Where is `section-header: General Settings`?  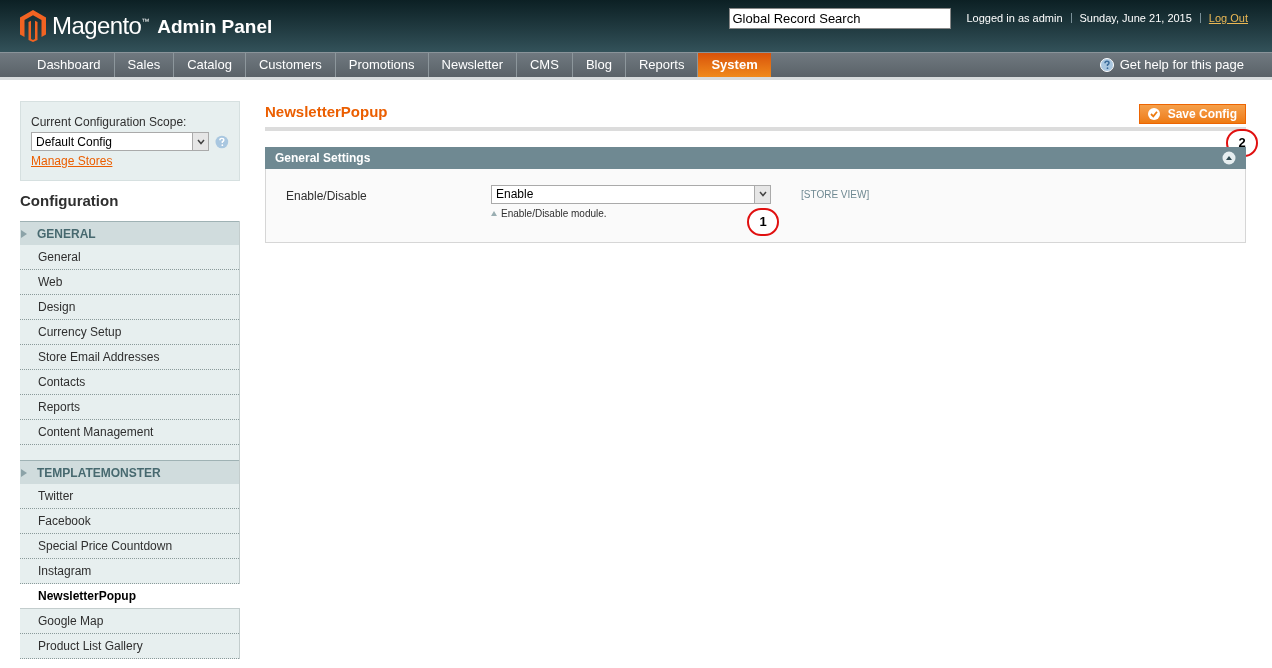 section-header: General Settings is located at coordinates (755, 157).